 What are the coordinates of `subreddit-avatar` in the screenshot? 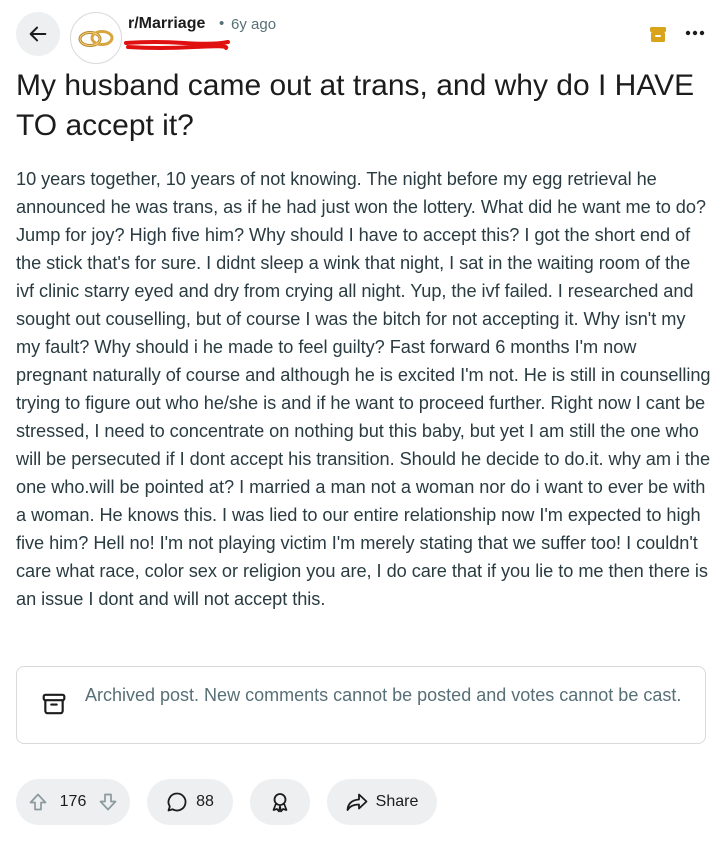 It's located at (96, 38).